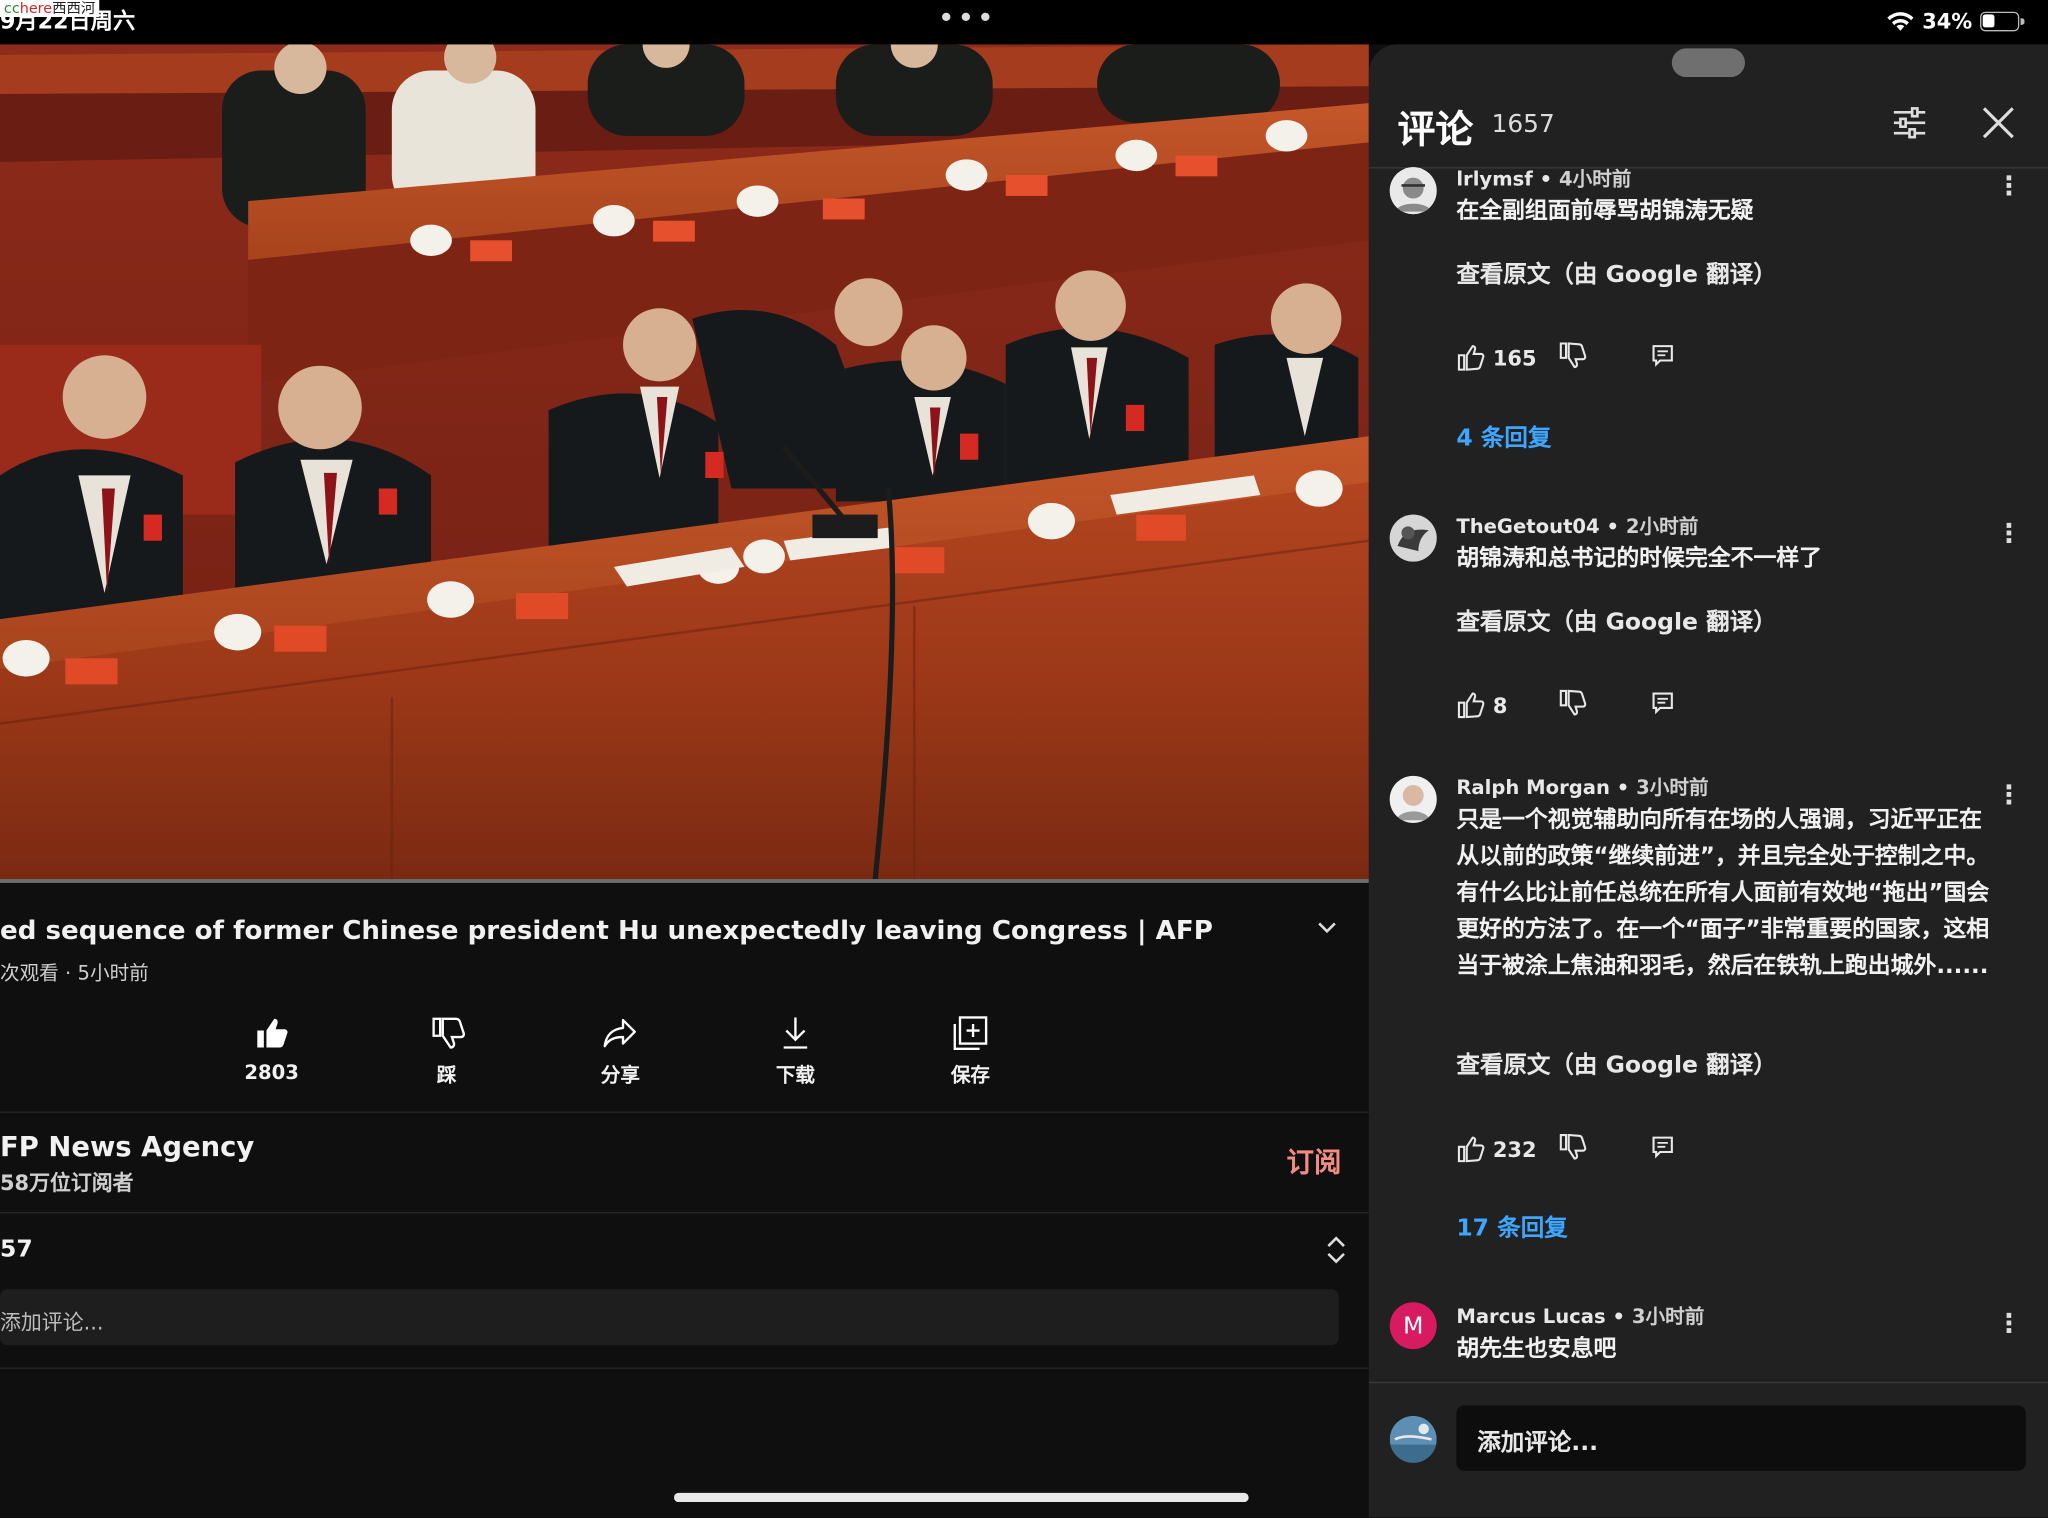 This screenshot has height=1518, width=2048. I want to click on share-arrow-icon, so click(619, 1033).